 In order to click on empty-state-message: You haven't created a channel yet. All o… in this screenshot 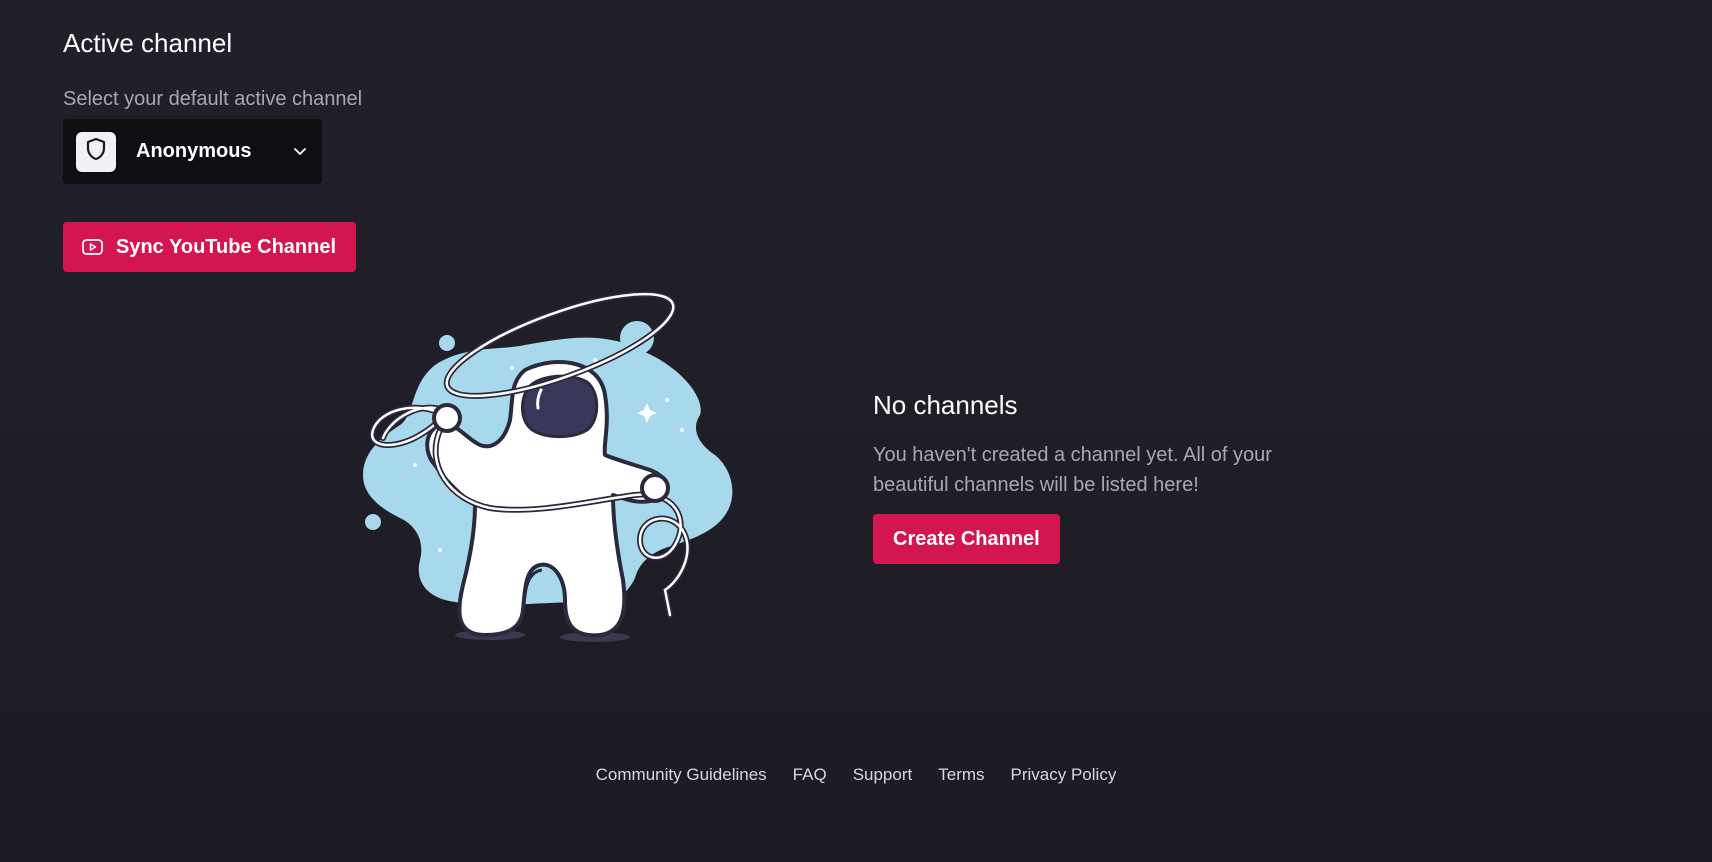, I will do `click(1072, 470)`.